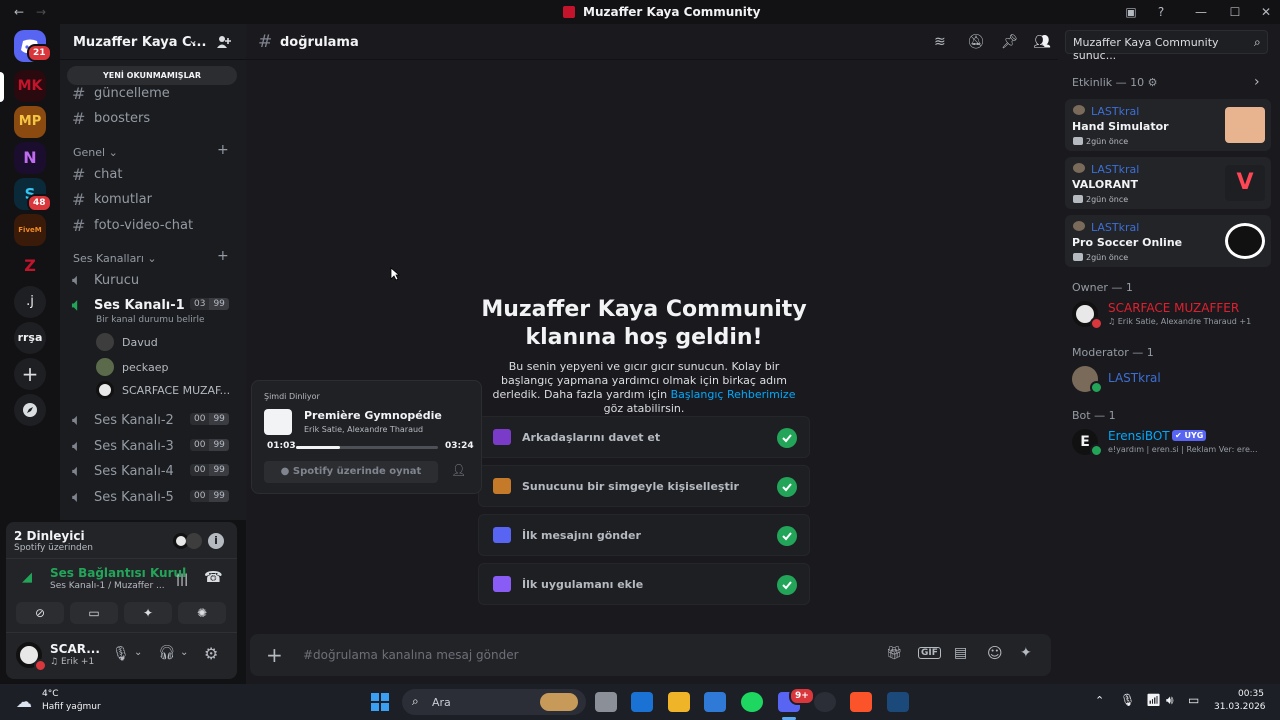  What do you see at coordinates (182, 579) in the screenshot?
I see `noise-suppression-icon: |||` at bounding box center [182, 579].